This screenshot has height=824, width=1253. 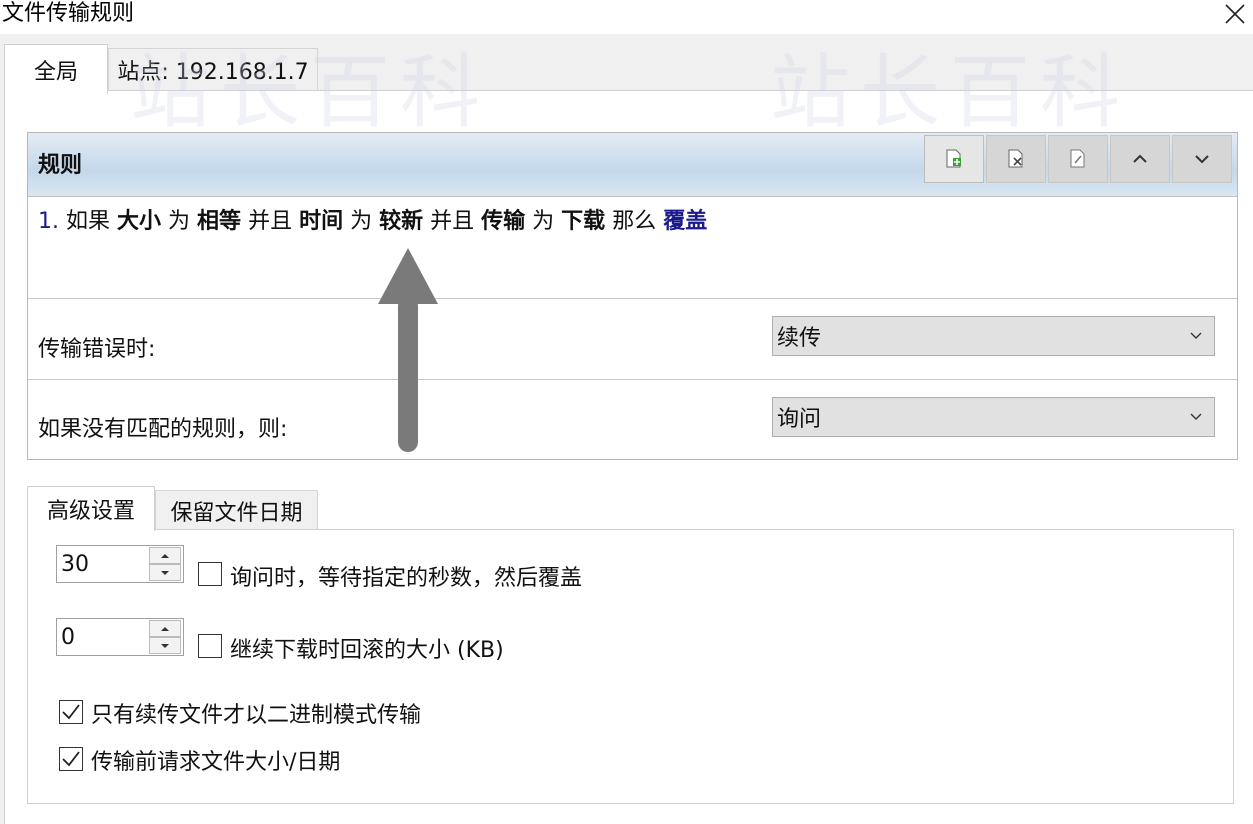 I want to click on rule-index: 1., so click(x=48, y=221).